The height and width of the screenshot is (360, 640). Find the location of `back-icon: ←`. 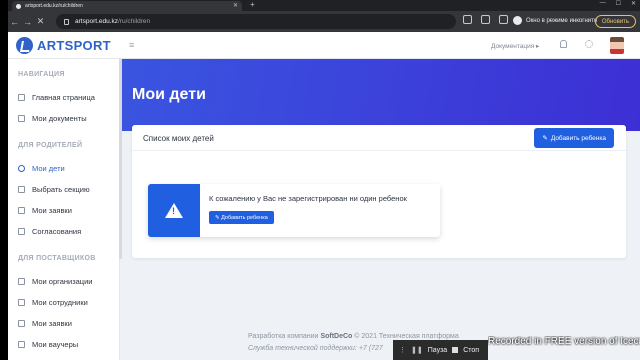

back-icon: ← is located at coordinates (14, 22).